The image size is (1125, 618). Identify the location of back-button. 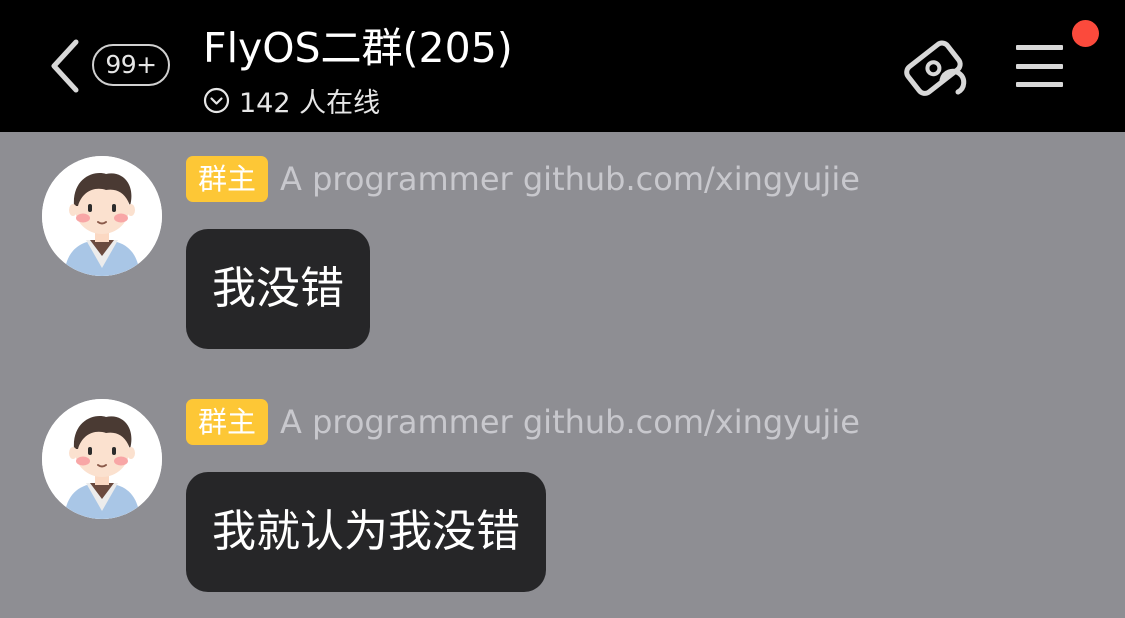
(66, 66).